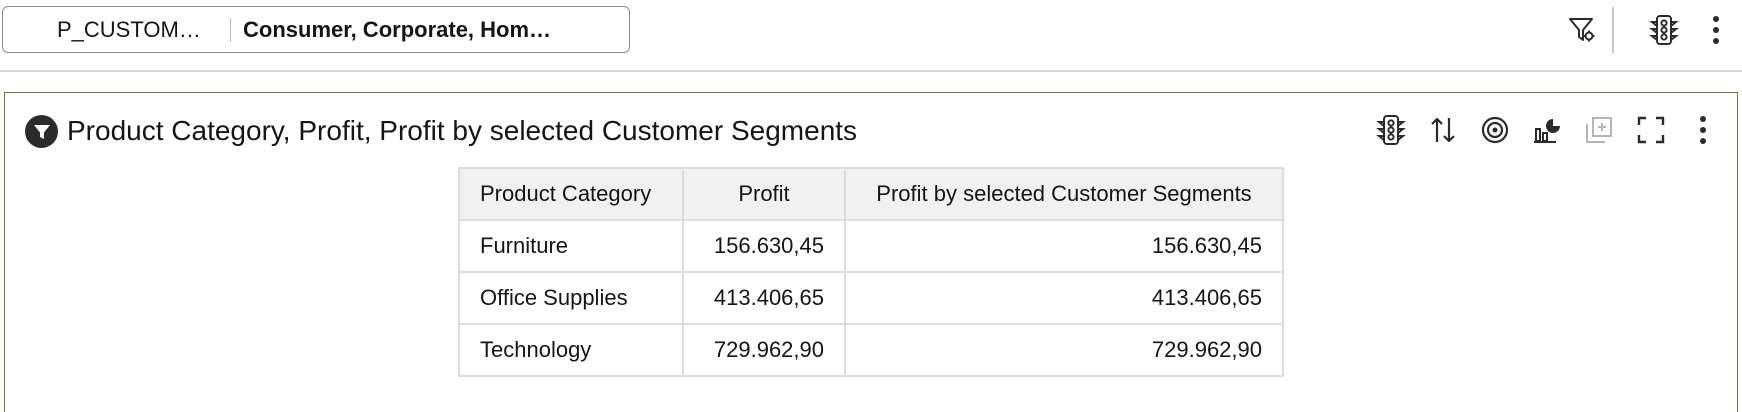 This screenshot has height=412, width=1742. Describe the element at coordinates (571, 350) in the screenshot. I see `cell-category: Technology` at that location.